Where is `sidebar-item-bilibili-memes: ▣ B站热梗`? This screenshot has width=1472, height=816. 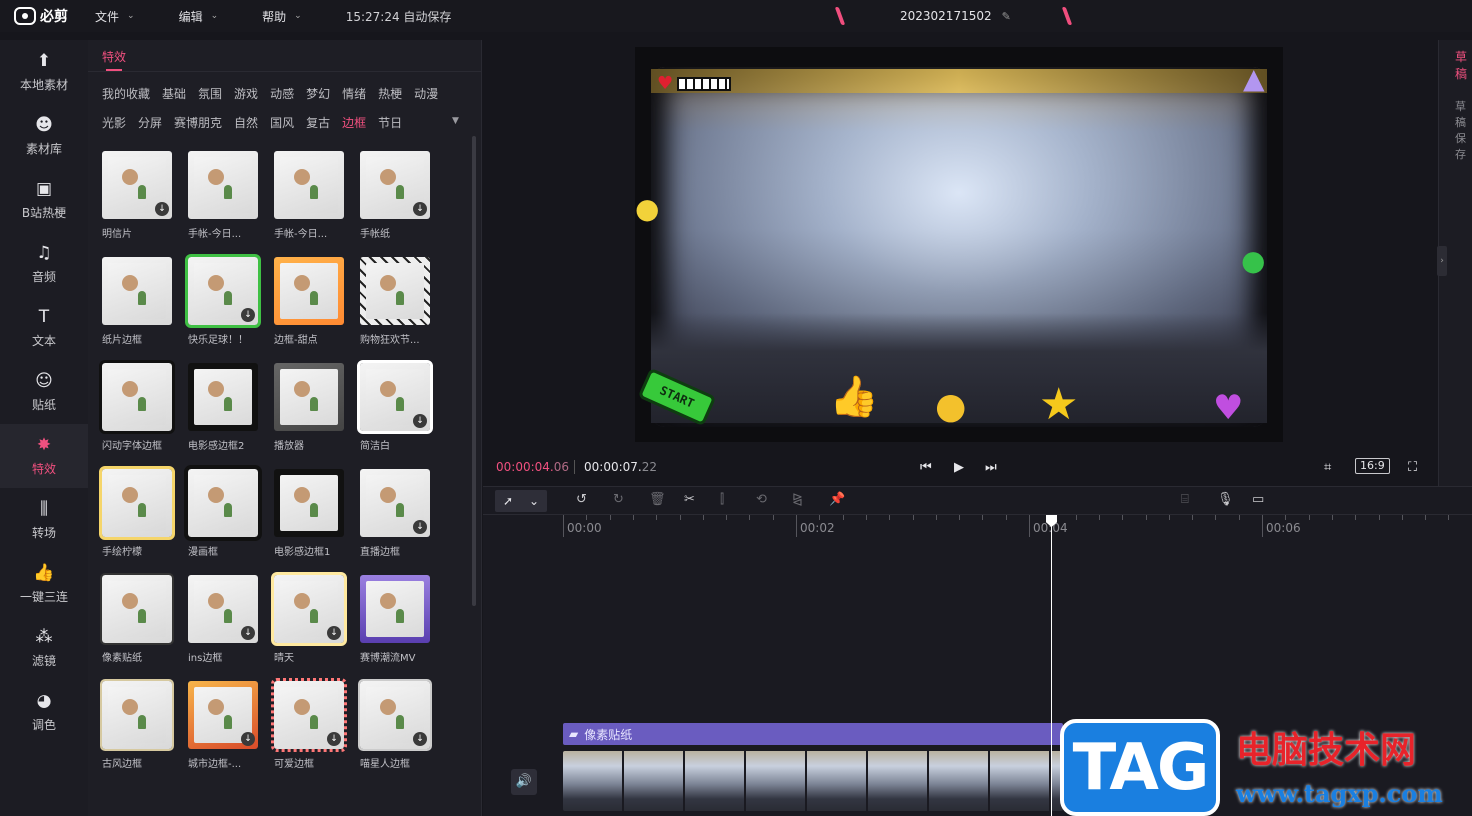 sidebar-item-bilibili-memes: ▣ B站热梗 is located at coordinates (44, 200).